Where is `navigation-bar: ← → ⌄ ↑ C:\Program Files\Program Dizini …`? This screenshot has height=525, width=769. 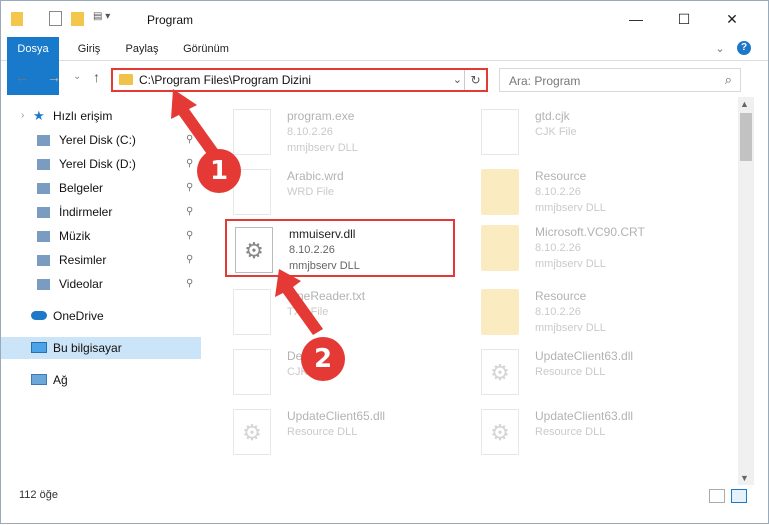 navigation-bar: ← → ⌄ ↑ C:\Program Files\Program Dizini … is located at coordinates (384, 79).